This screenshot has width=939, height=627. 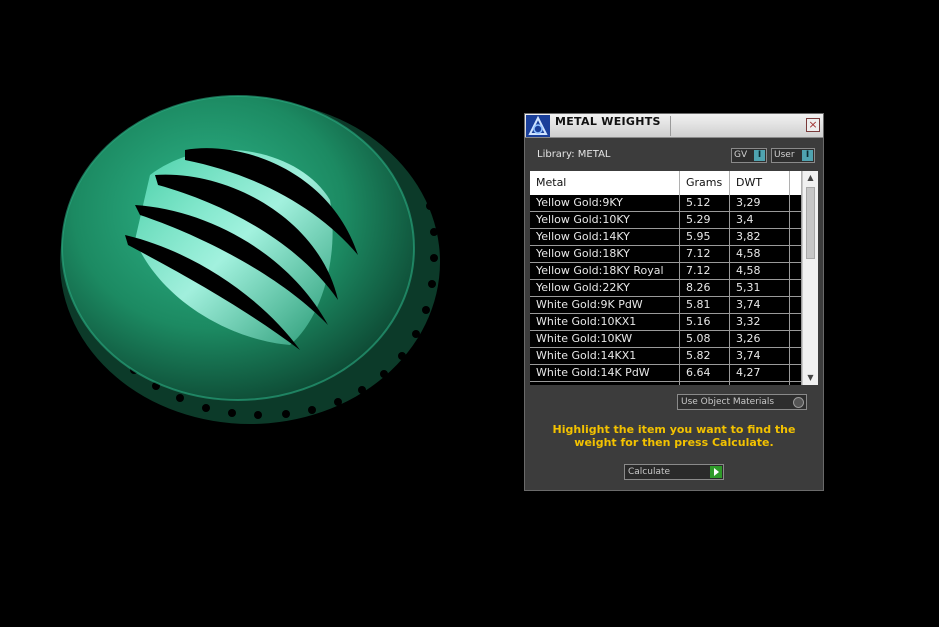 I want to click on metal-cell: Yellow Gold:18KY, so click(x=605, y=254).